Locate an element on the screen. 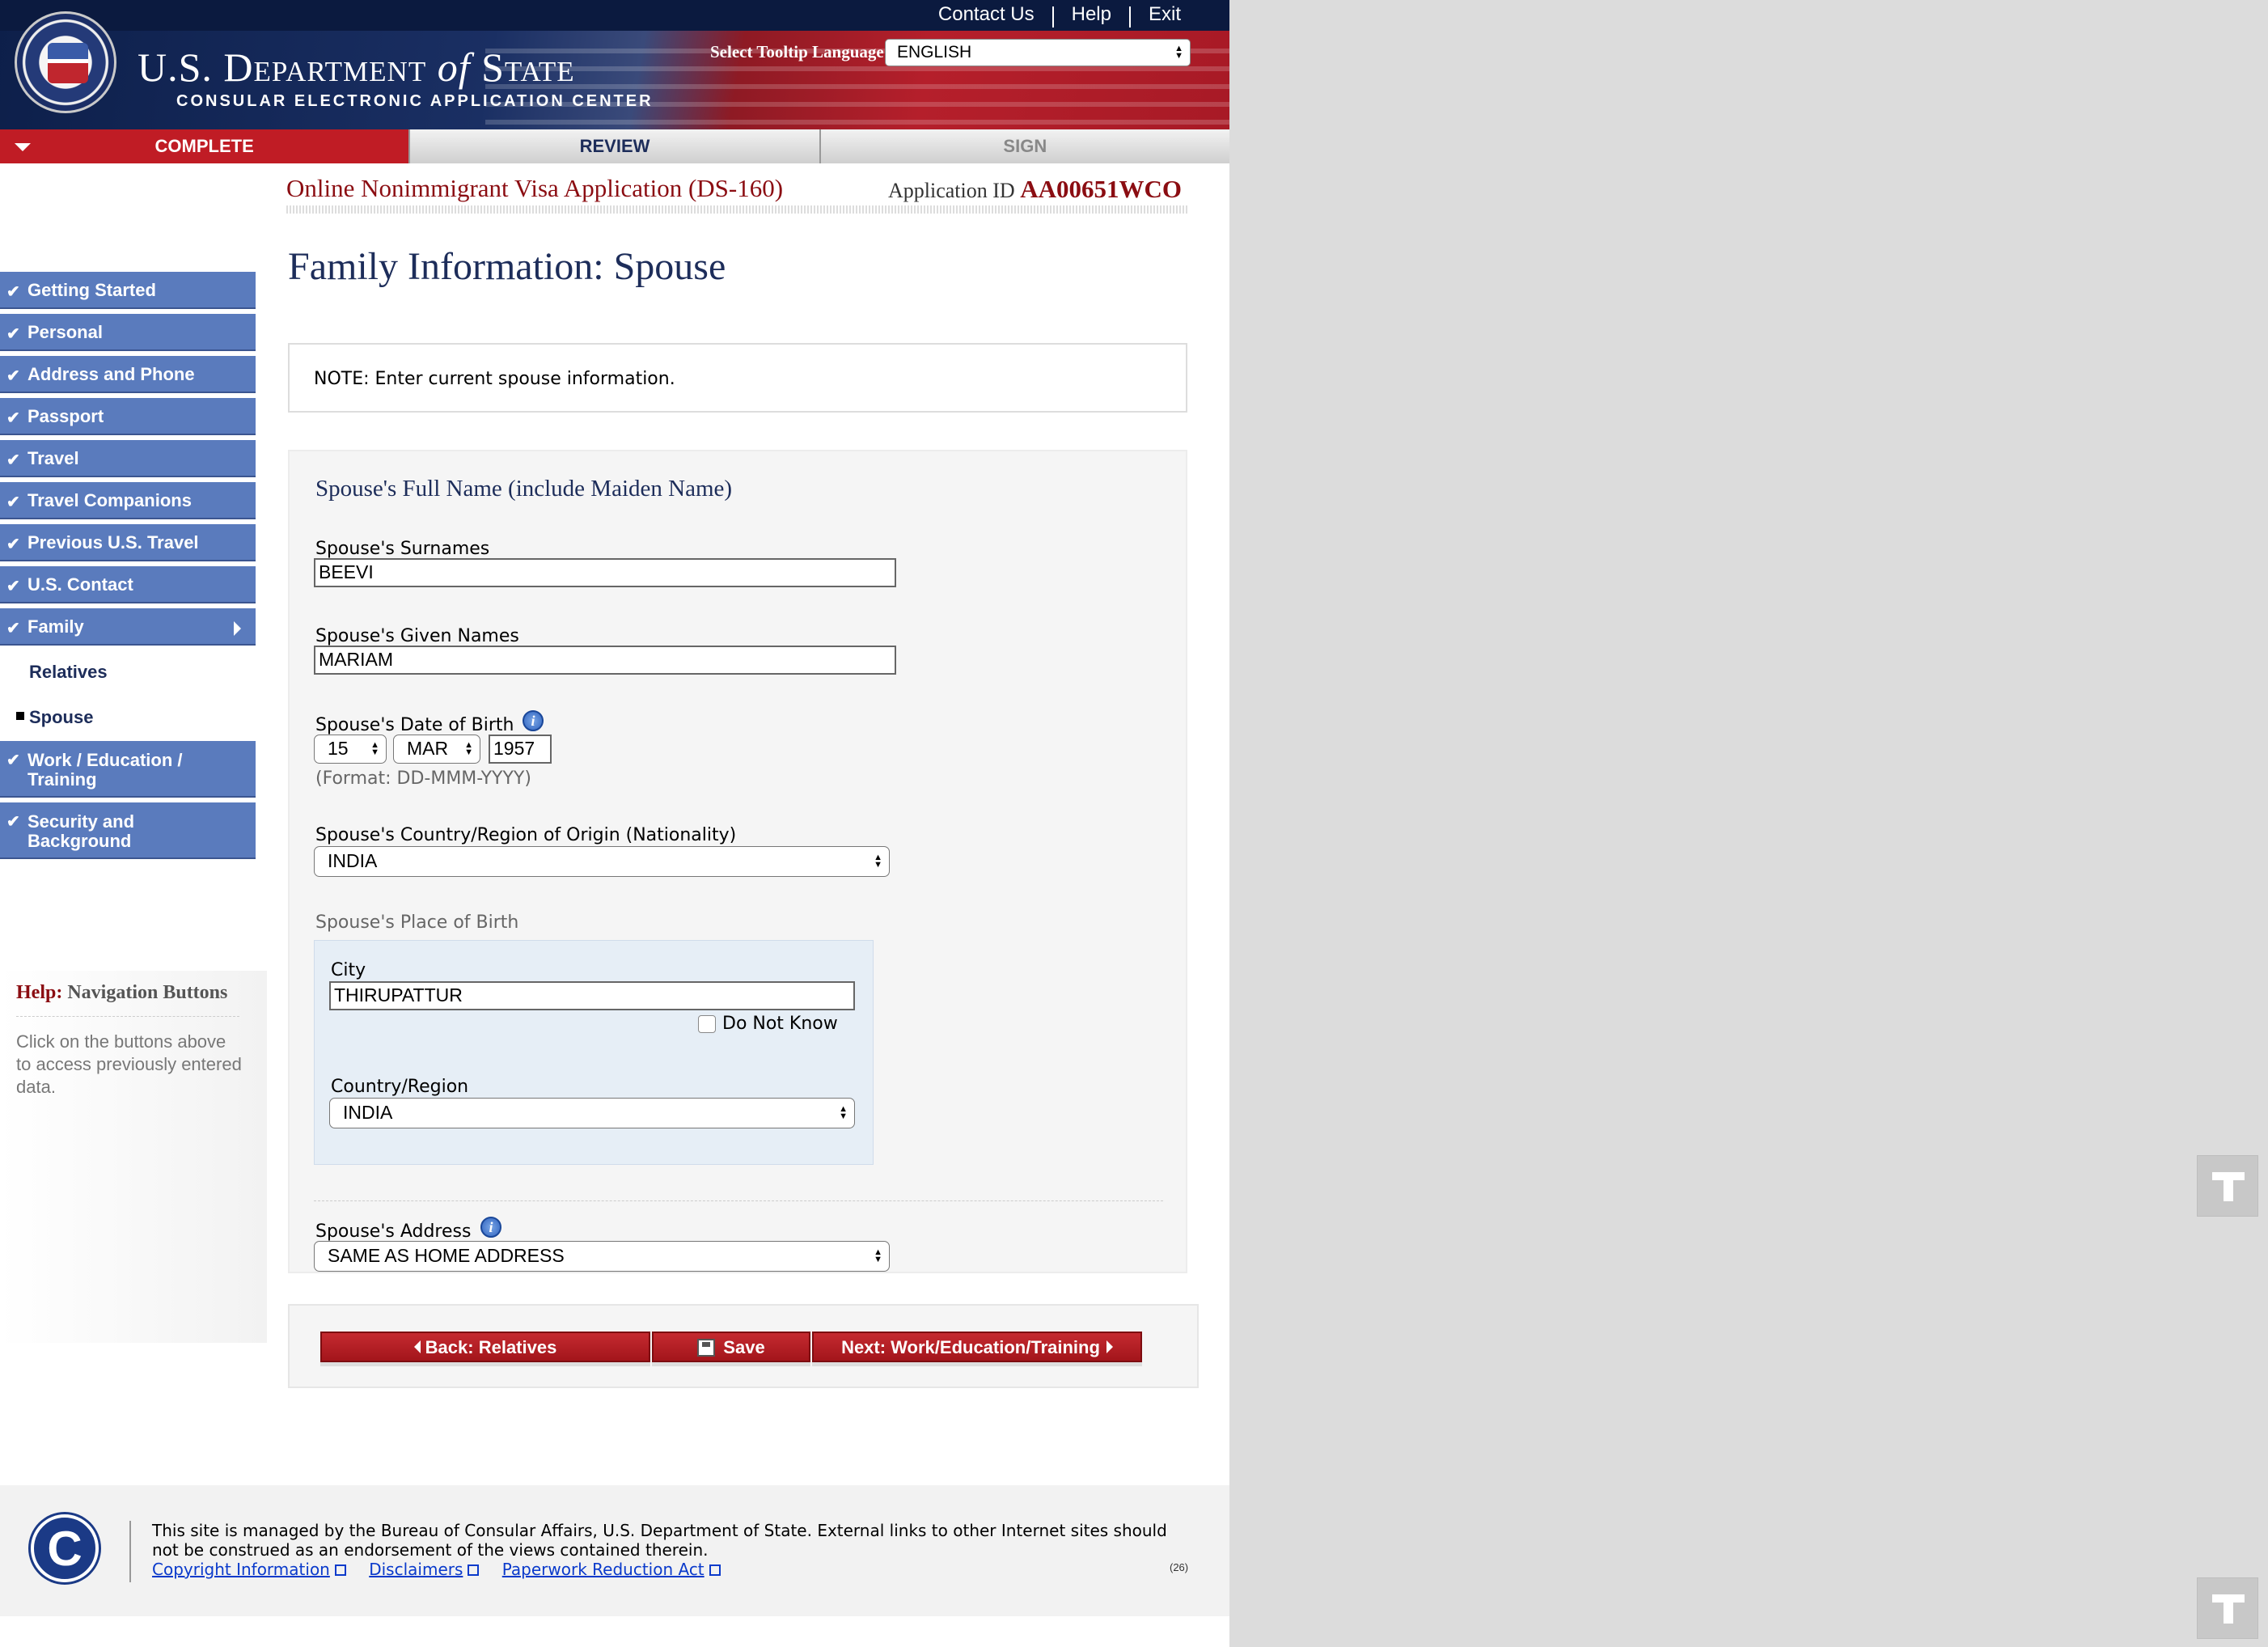  sidebar-item-previous-us-travel: ✔ Previous U.S. Travel is located at coordinates (128, 542).